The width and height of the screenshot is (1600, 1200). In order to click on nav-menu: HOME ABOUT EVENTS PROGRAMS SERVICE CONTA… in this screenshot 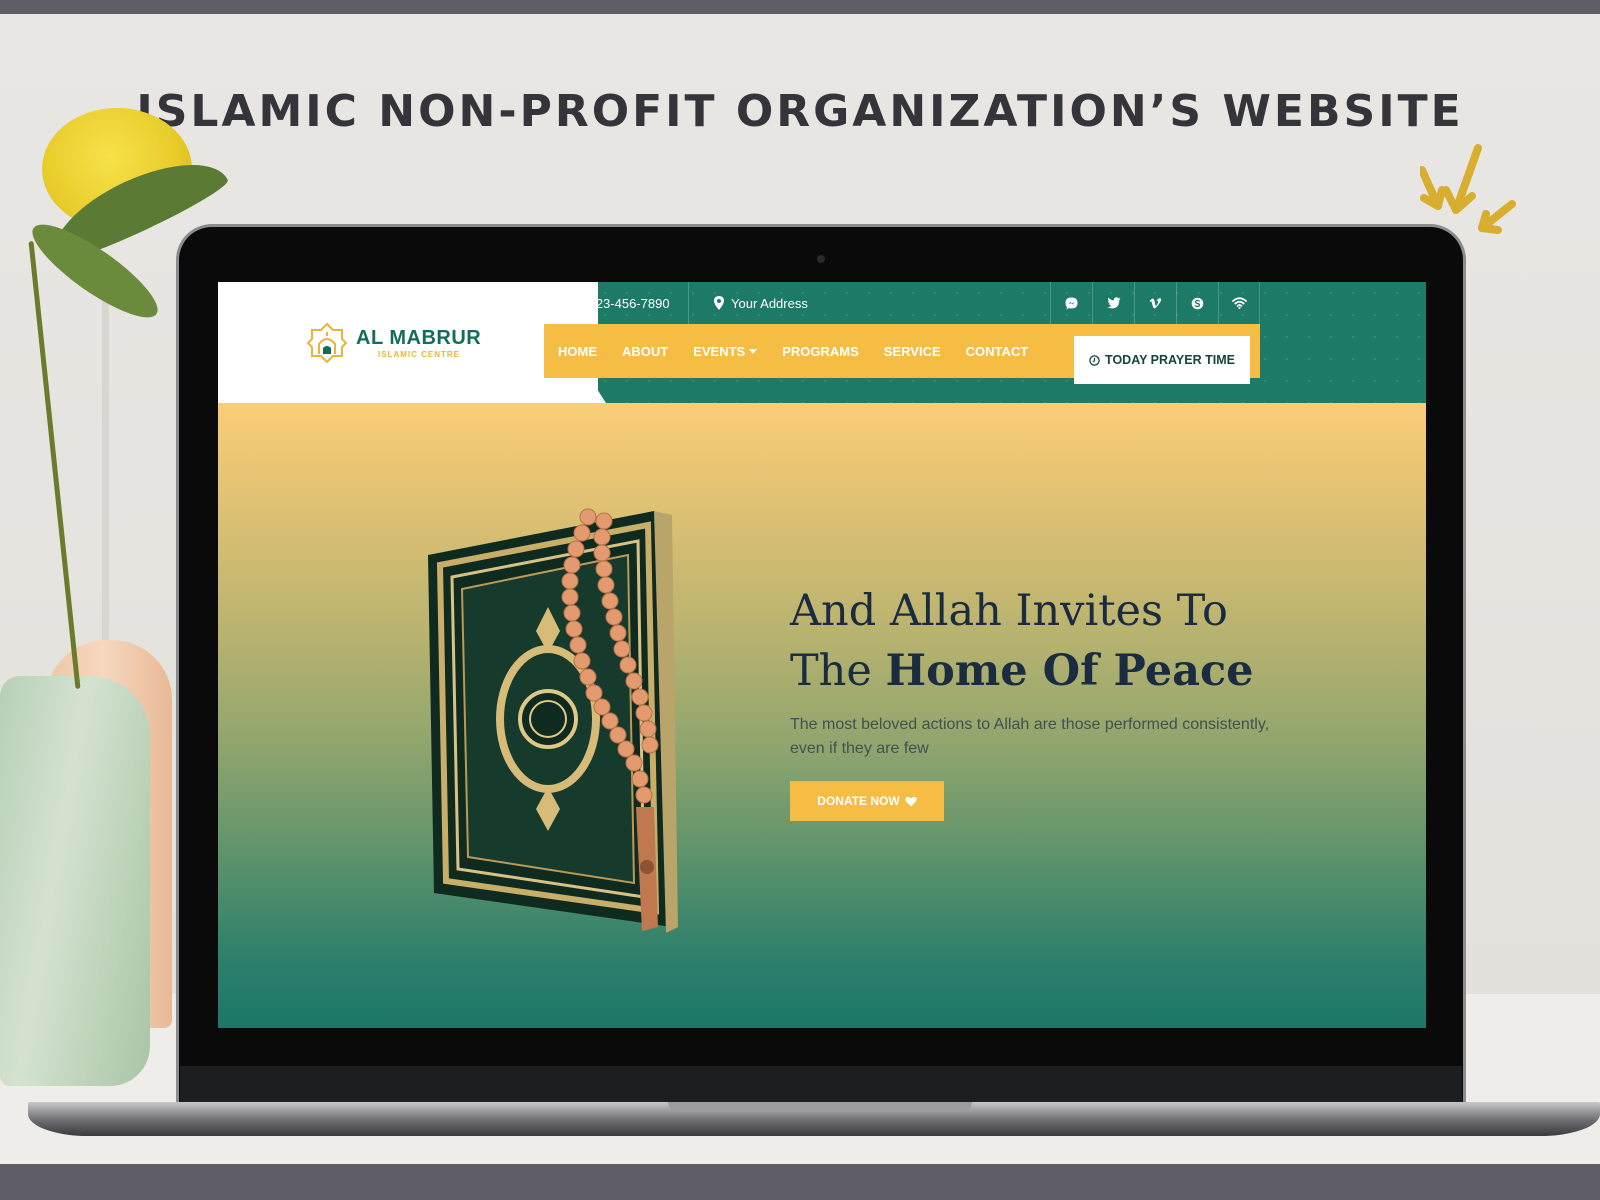, I will do `click(793, 351)`.